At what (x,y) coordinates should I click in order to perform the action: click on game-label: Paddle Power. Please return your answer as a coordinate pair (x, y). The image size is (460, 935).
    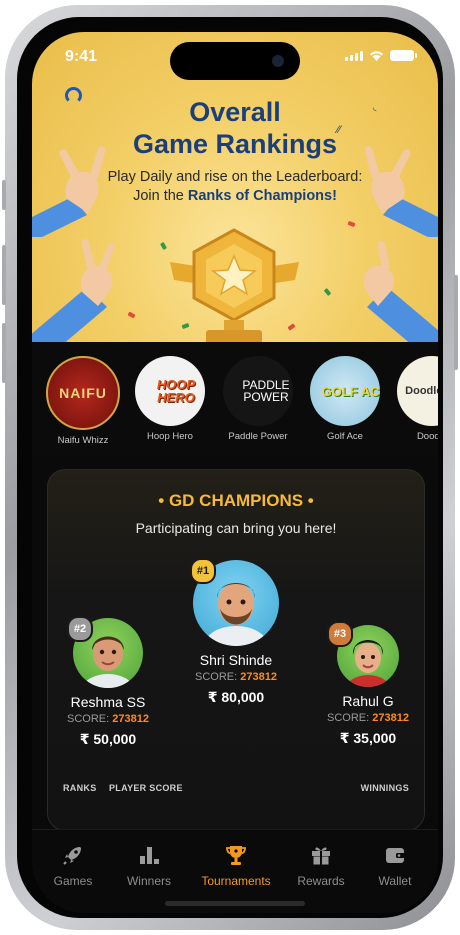
    Looking at the image, I should click on (258, 436).